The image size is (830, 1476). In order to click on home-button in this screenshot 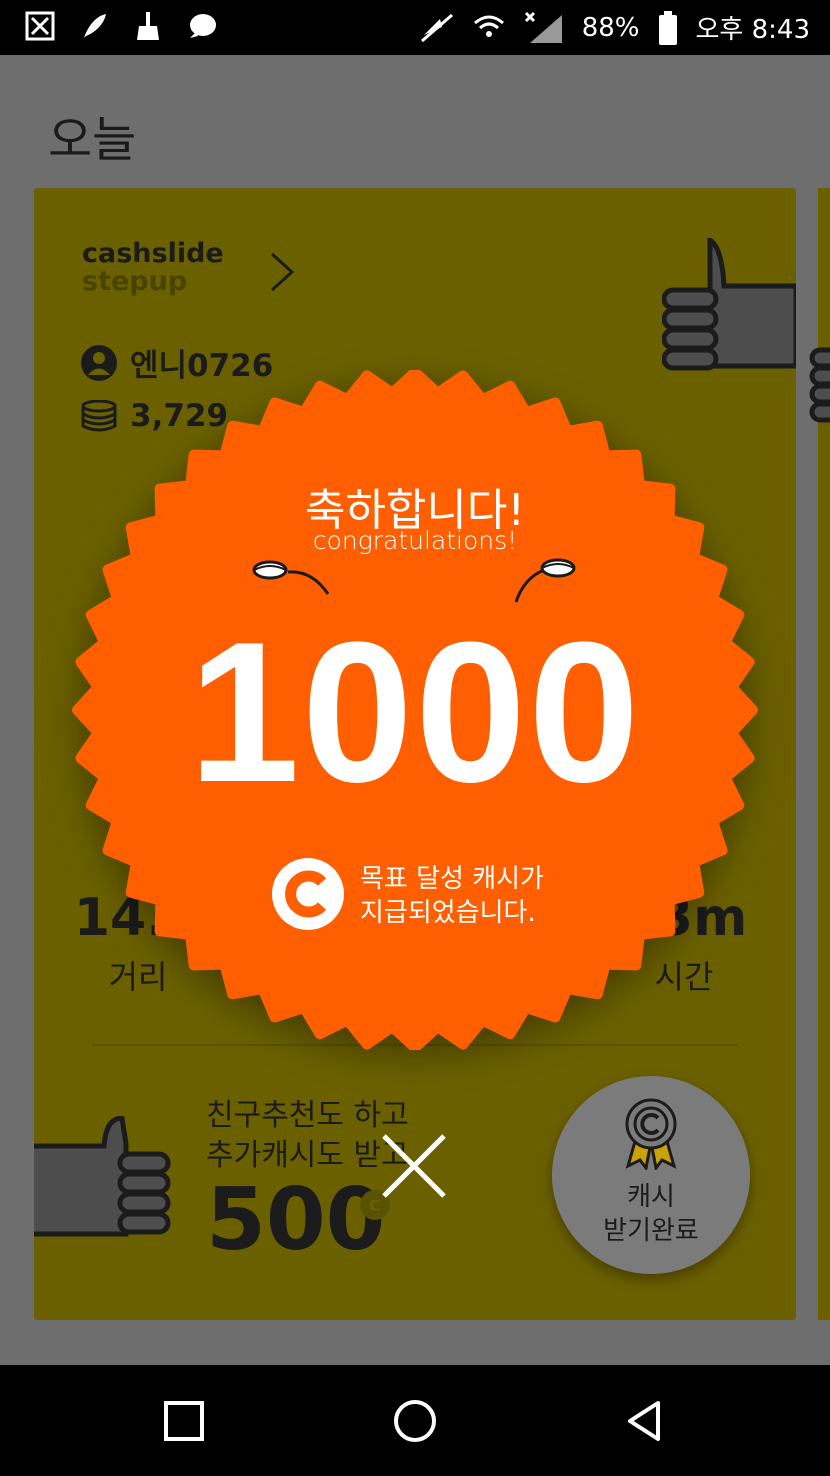, I will do `click(415, 1421)`.